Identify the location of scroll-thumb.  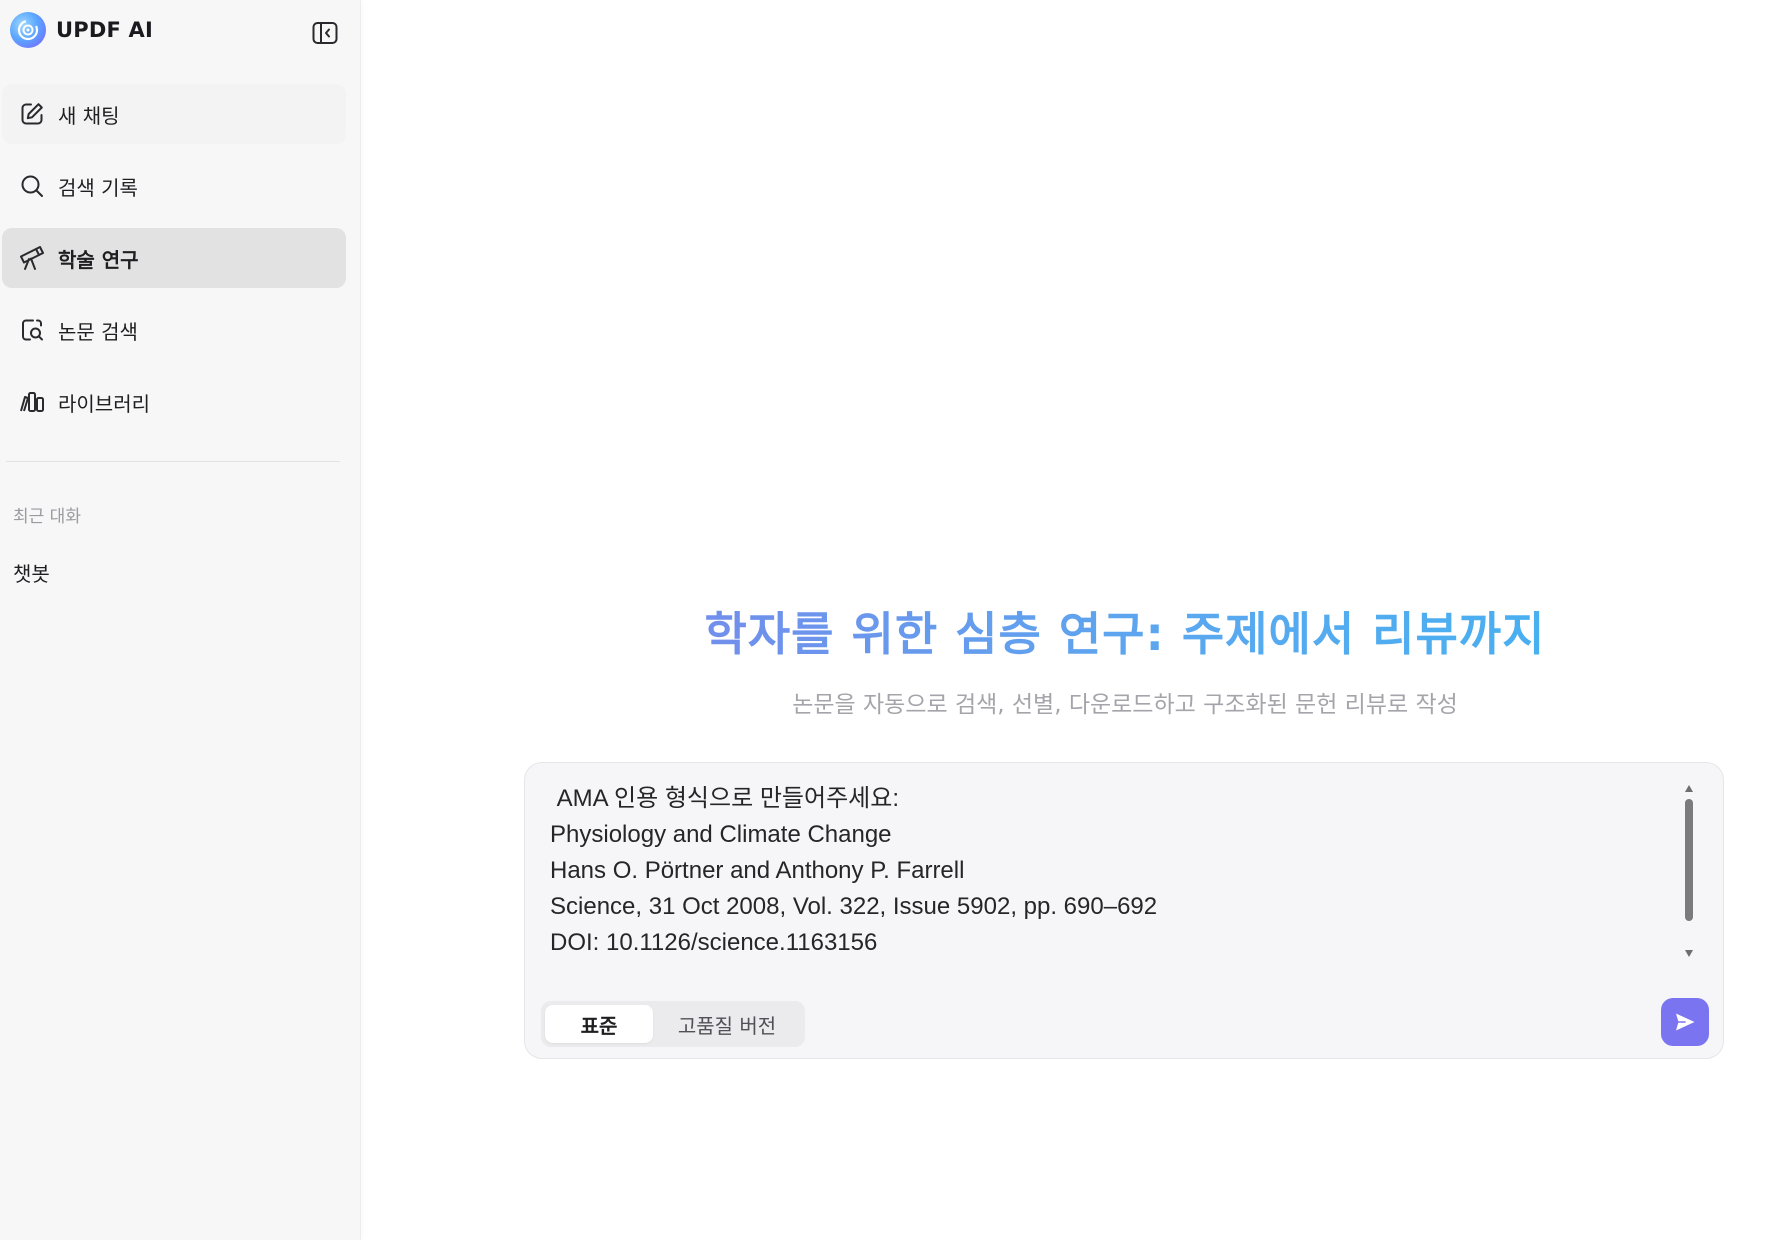
(1689, 860).